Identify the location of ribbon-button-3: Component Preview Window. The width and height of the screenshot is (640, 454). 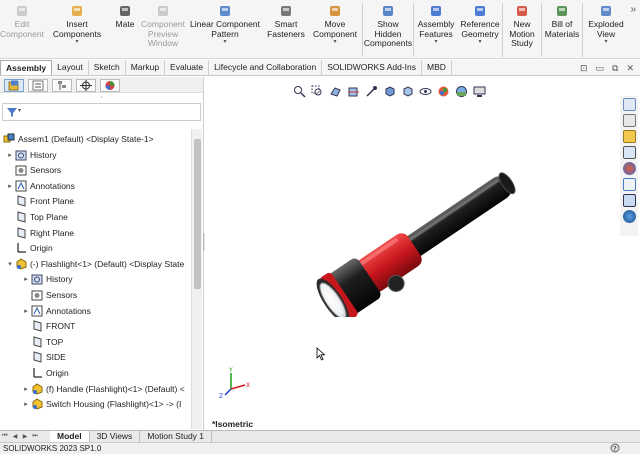
(163, 29).